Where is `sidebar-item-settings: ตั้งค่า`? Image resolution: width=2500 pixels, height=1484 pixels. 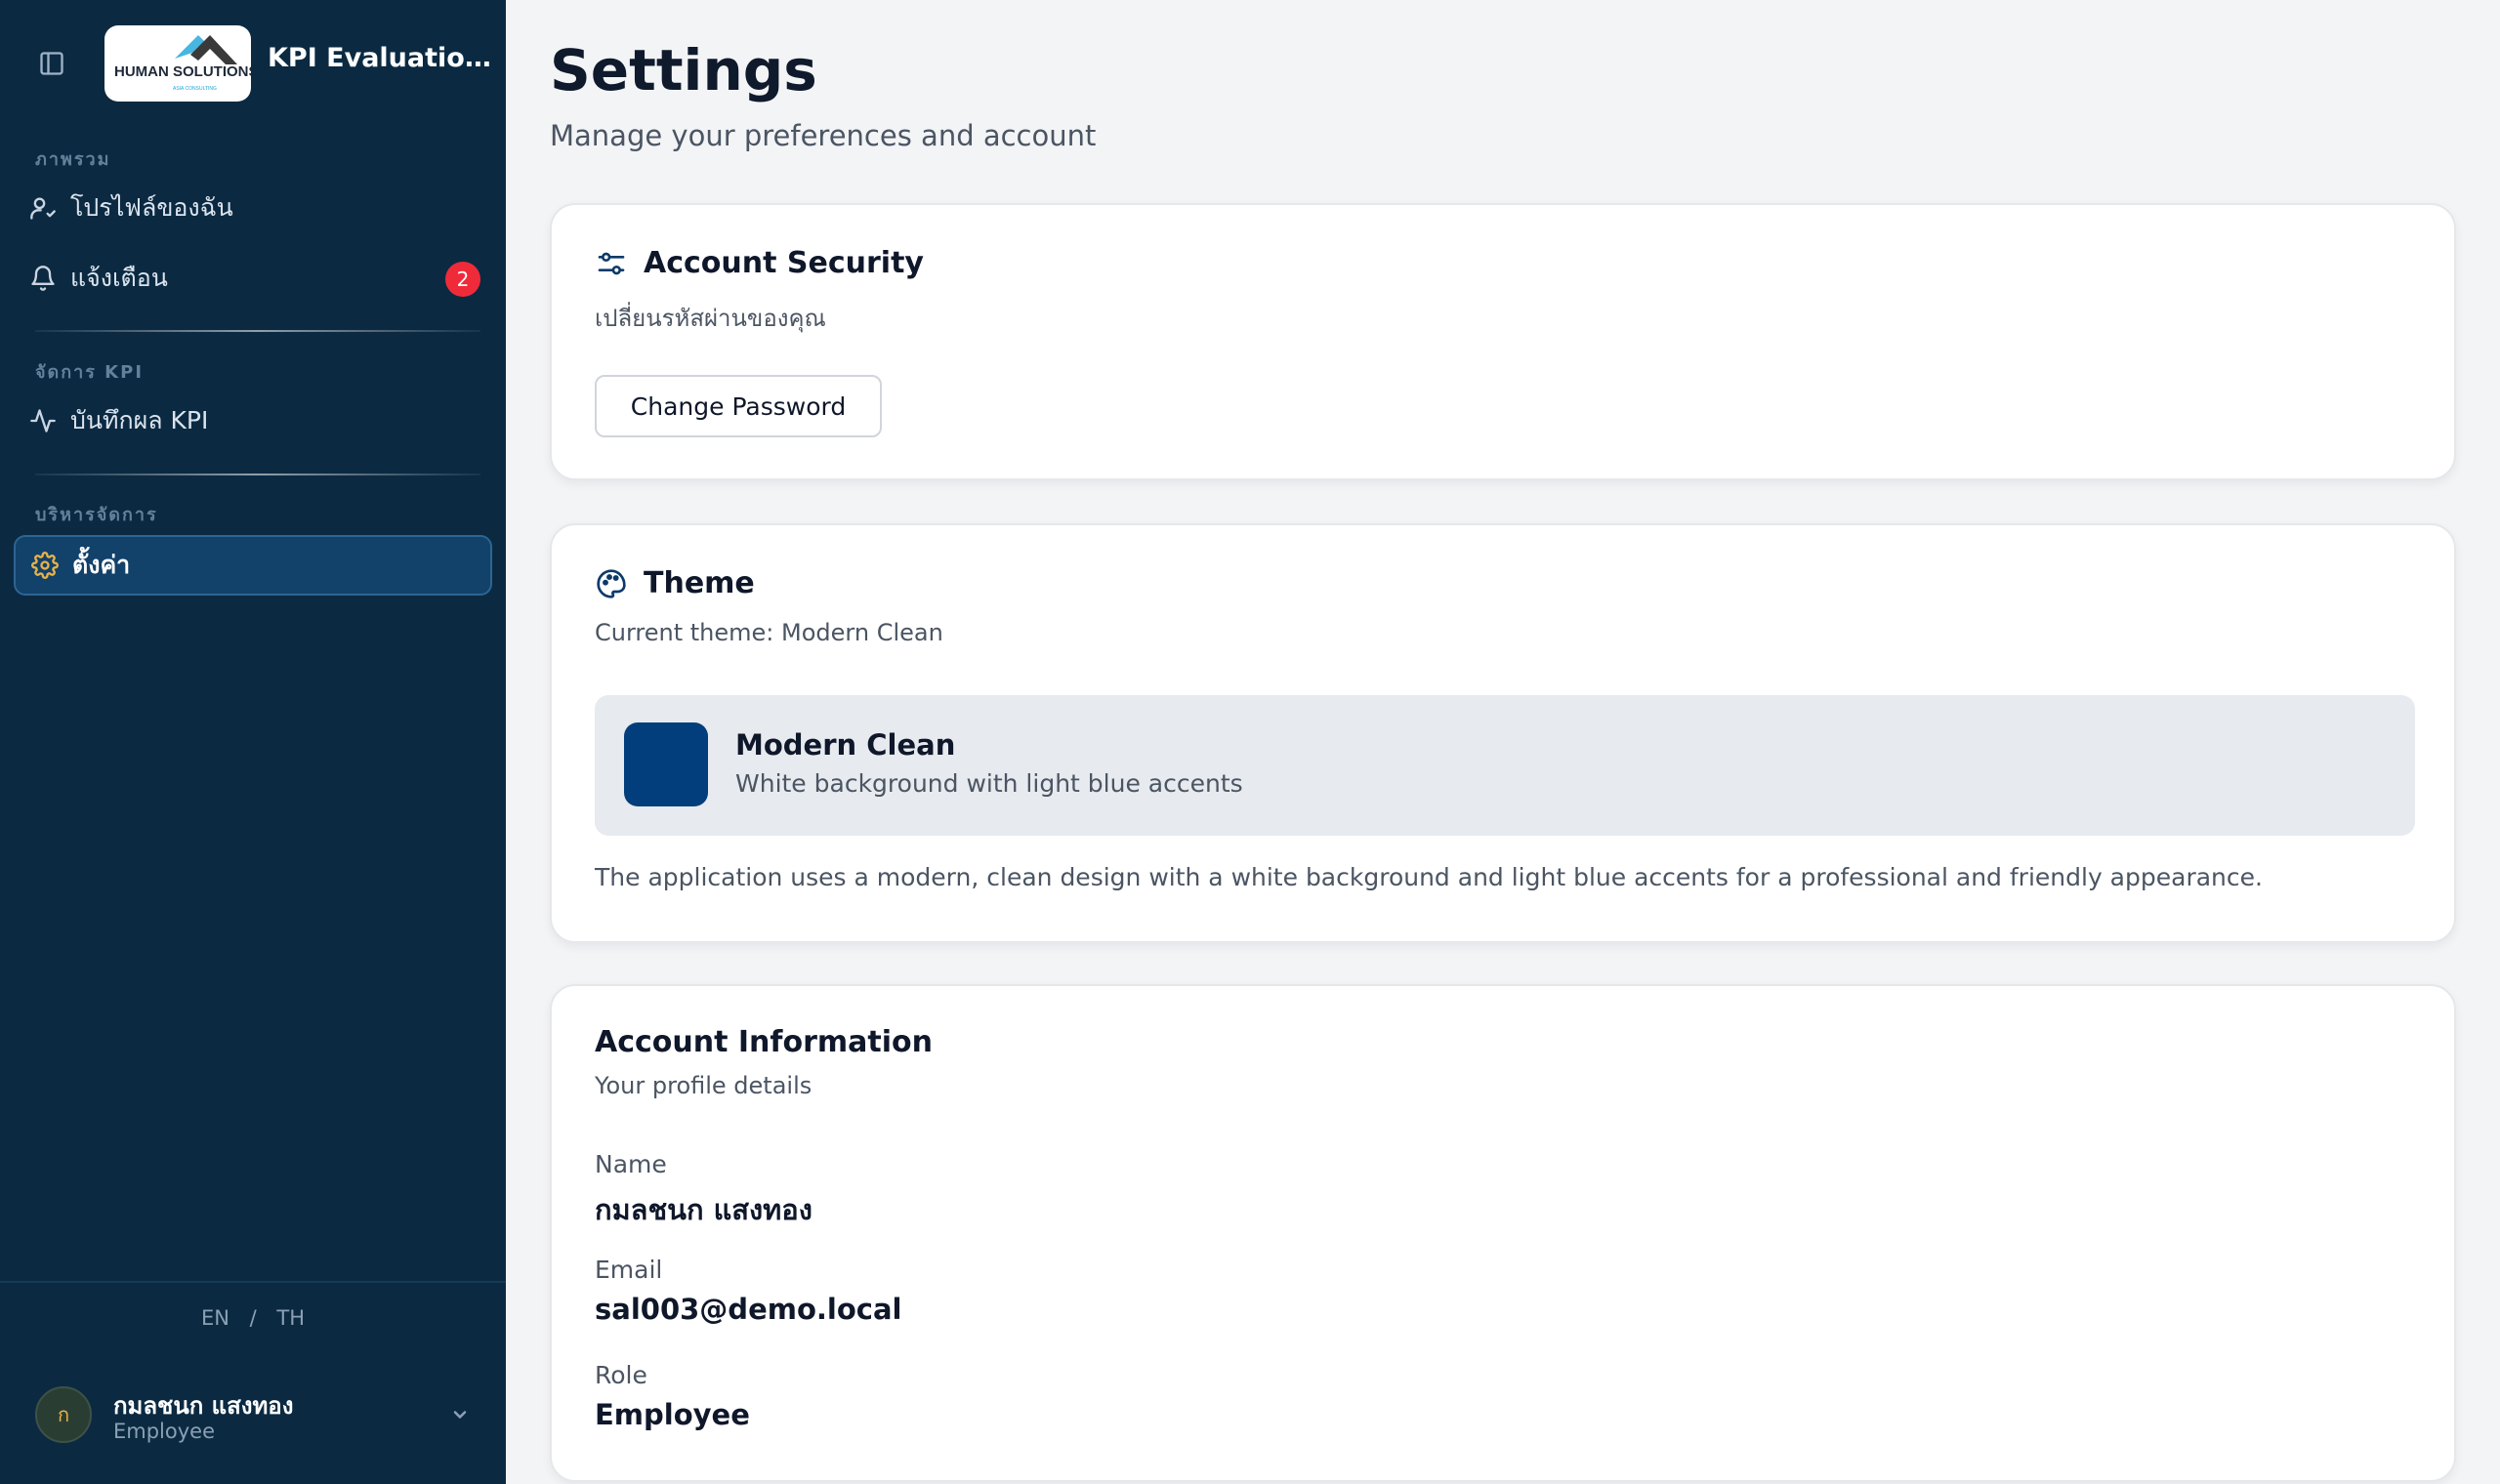 sidebar-item-settings: ตั้งค่า is located at coordinates (253, 566).